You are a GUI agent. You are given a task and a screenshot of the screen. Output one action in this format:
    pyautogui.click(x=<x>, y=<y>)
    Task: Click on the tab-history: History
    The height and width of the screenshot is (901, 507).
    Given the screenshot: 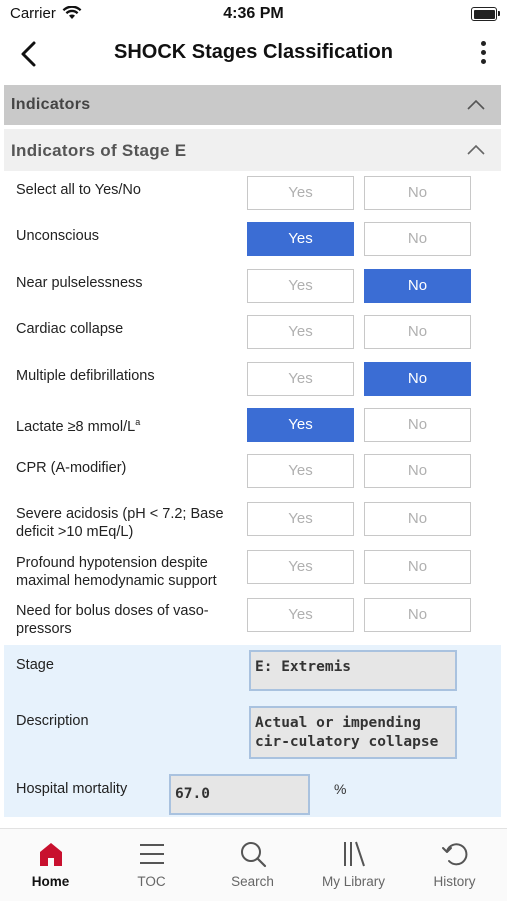 What is the action you would take?
    pyautogui.click(x=454, y=865)
    